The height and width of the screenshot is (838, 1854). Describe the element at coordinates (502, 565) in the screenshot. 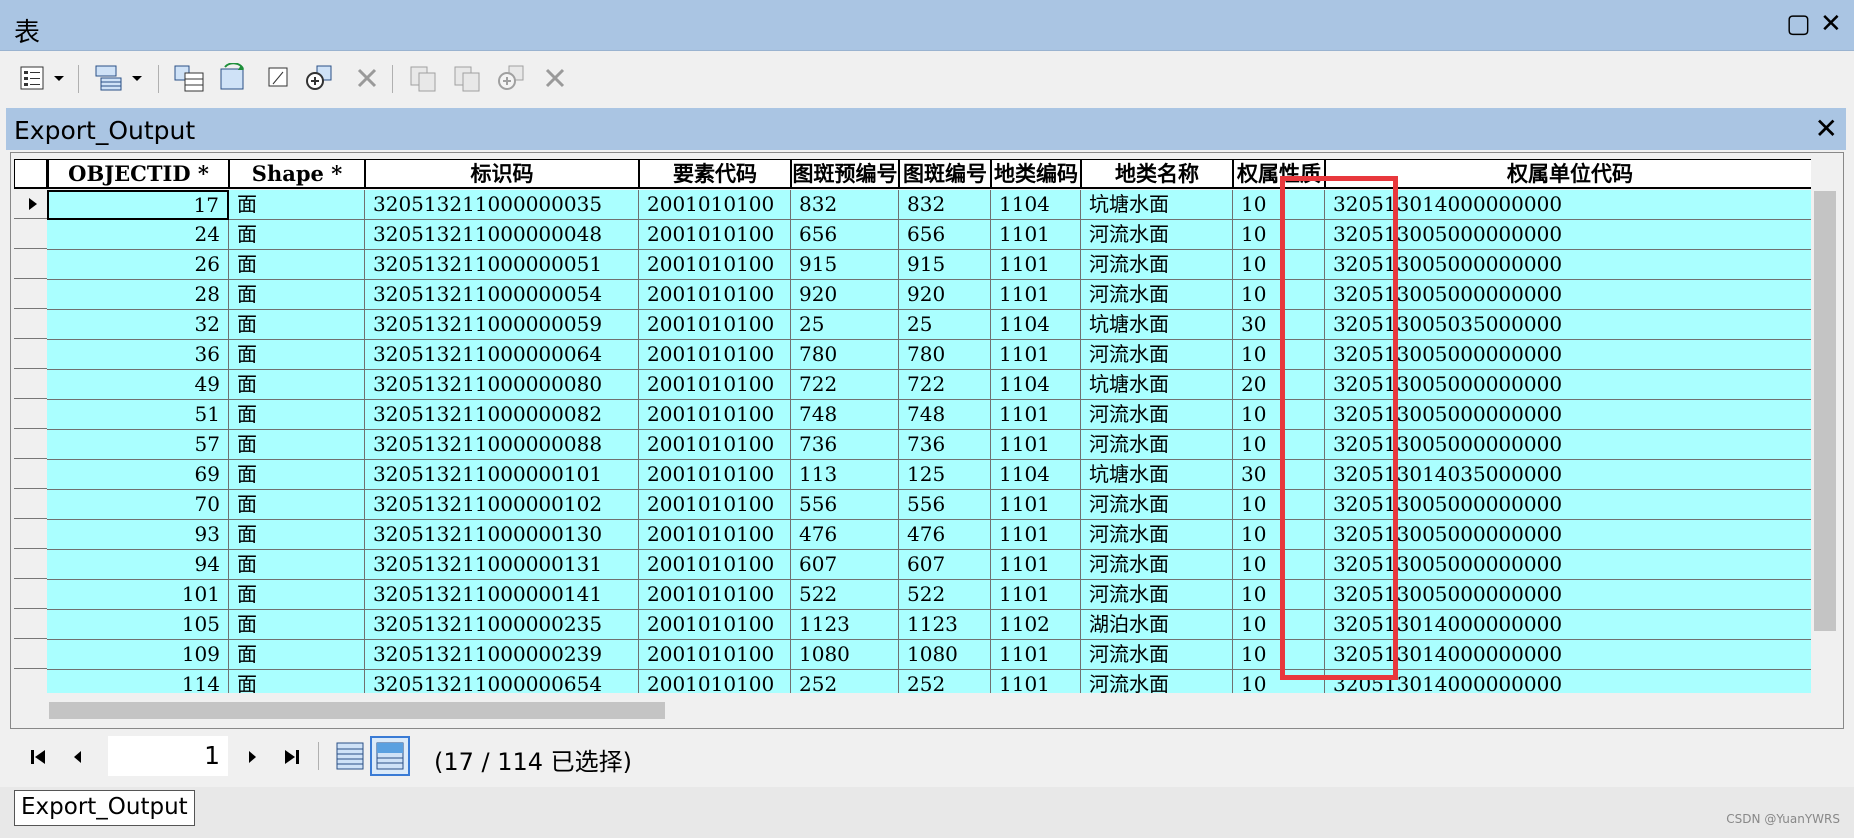

I see `cell-identifier: 320513211000000131` at that location.